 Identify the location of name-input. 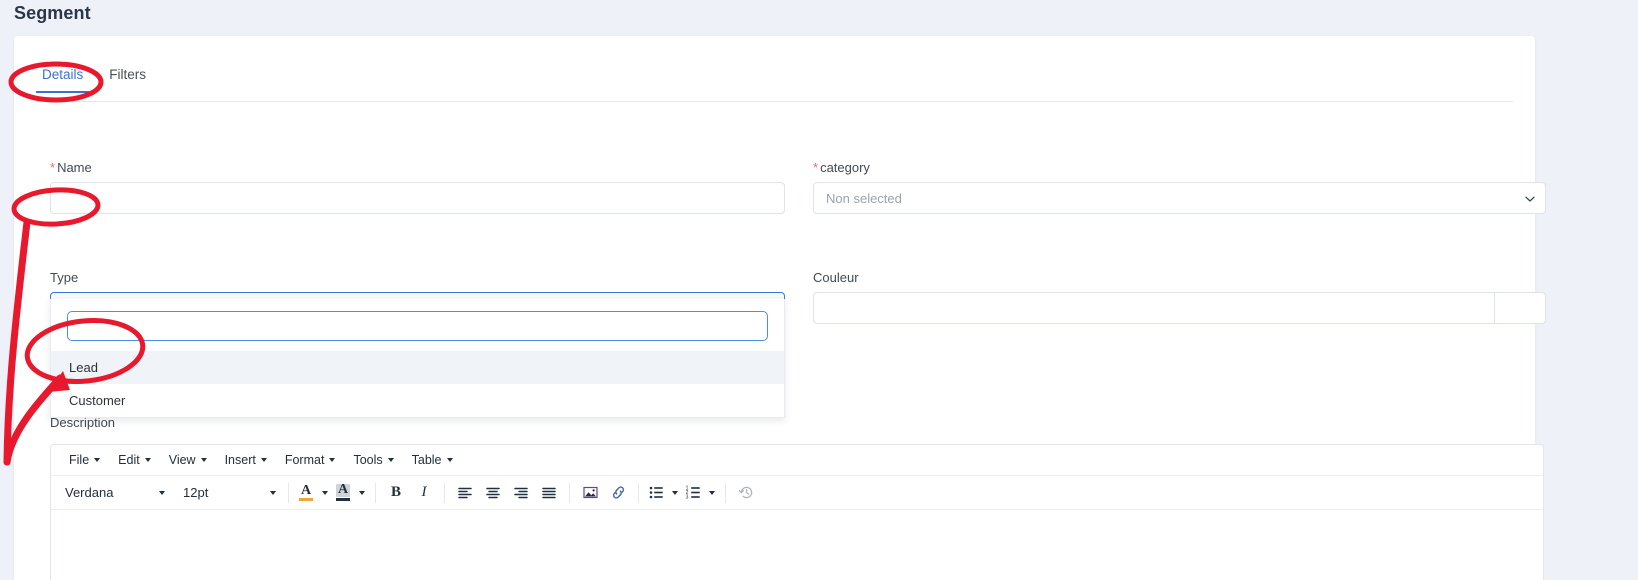
(417, 198).